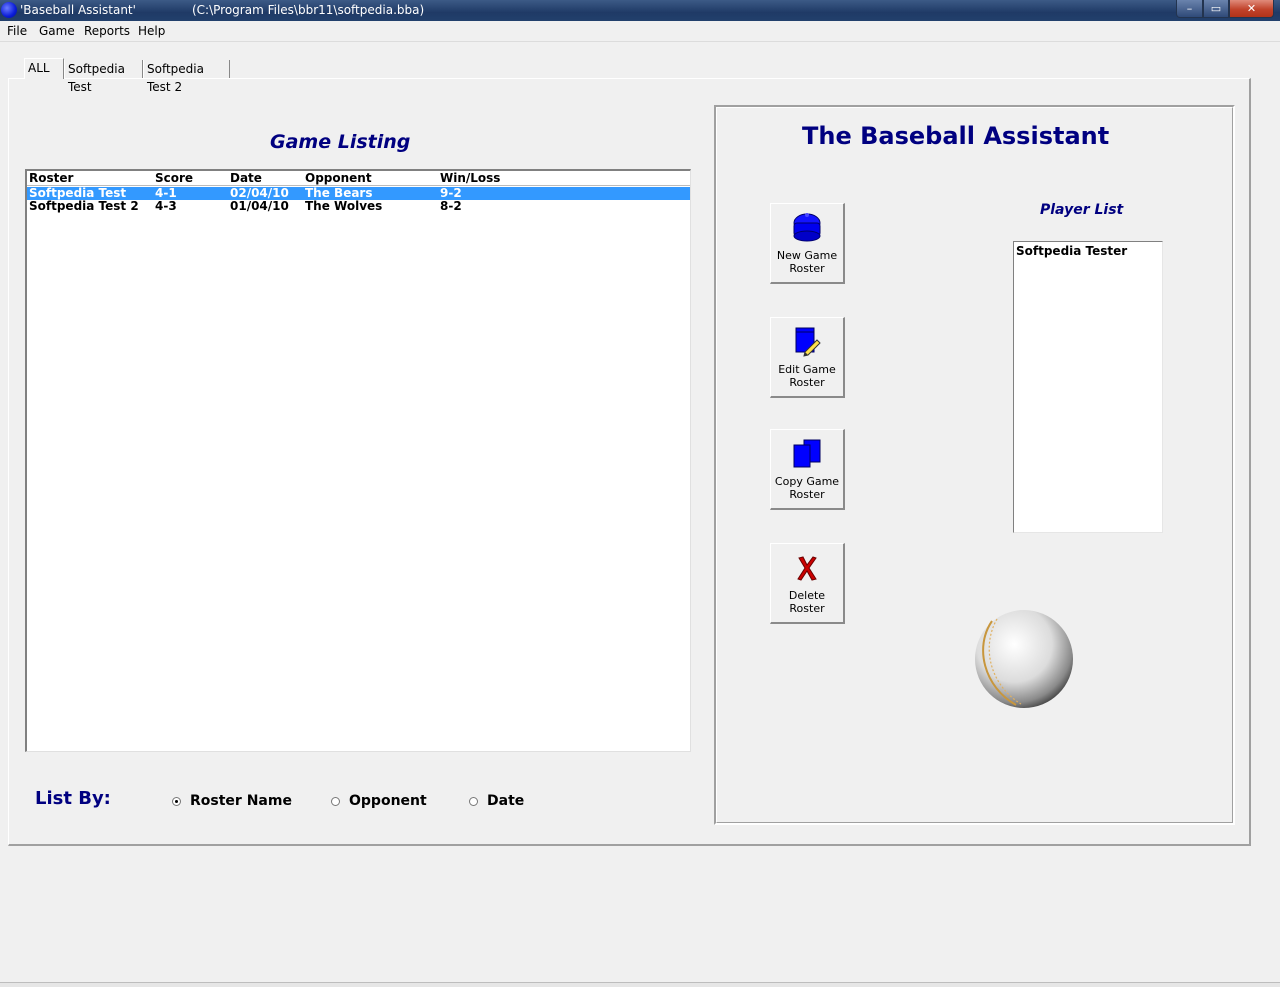 Image resolution: width=1280 pixels, height=987 pixels. What do you see at coordinates (176, 801) in the screenshot?
I see `radio-checked-icon` at bounding box center [176, 801].